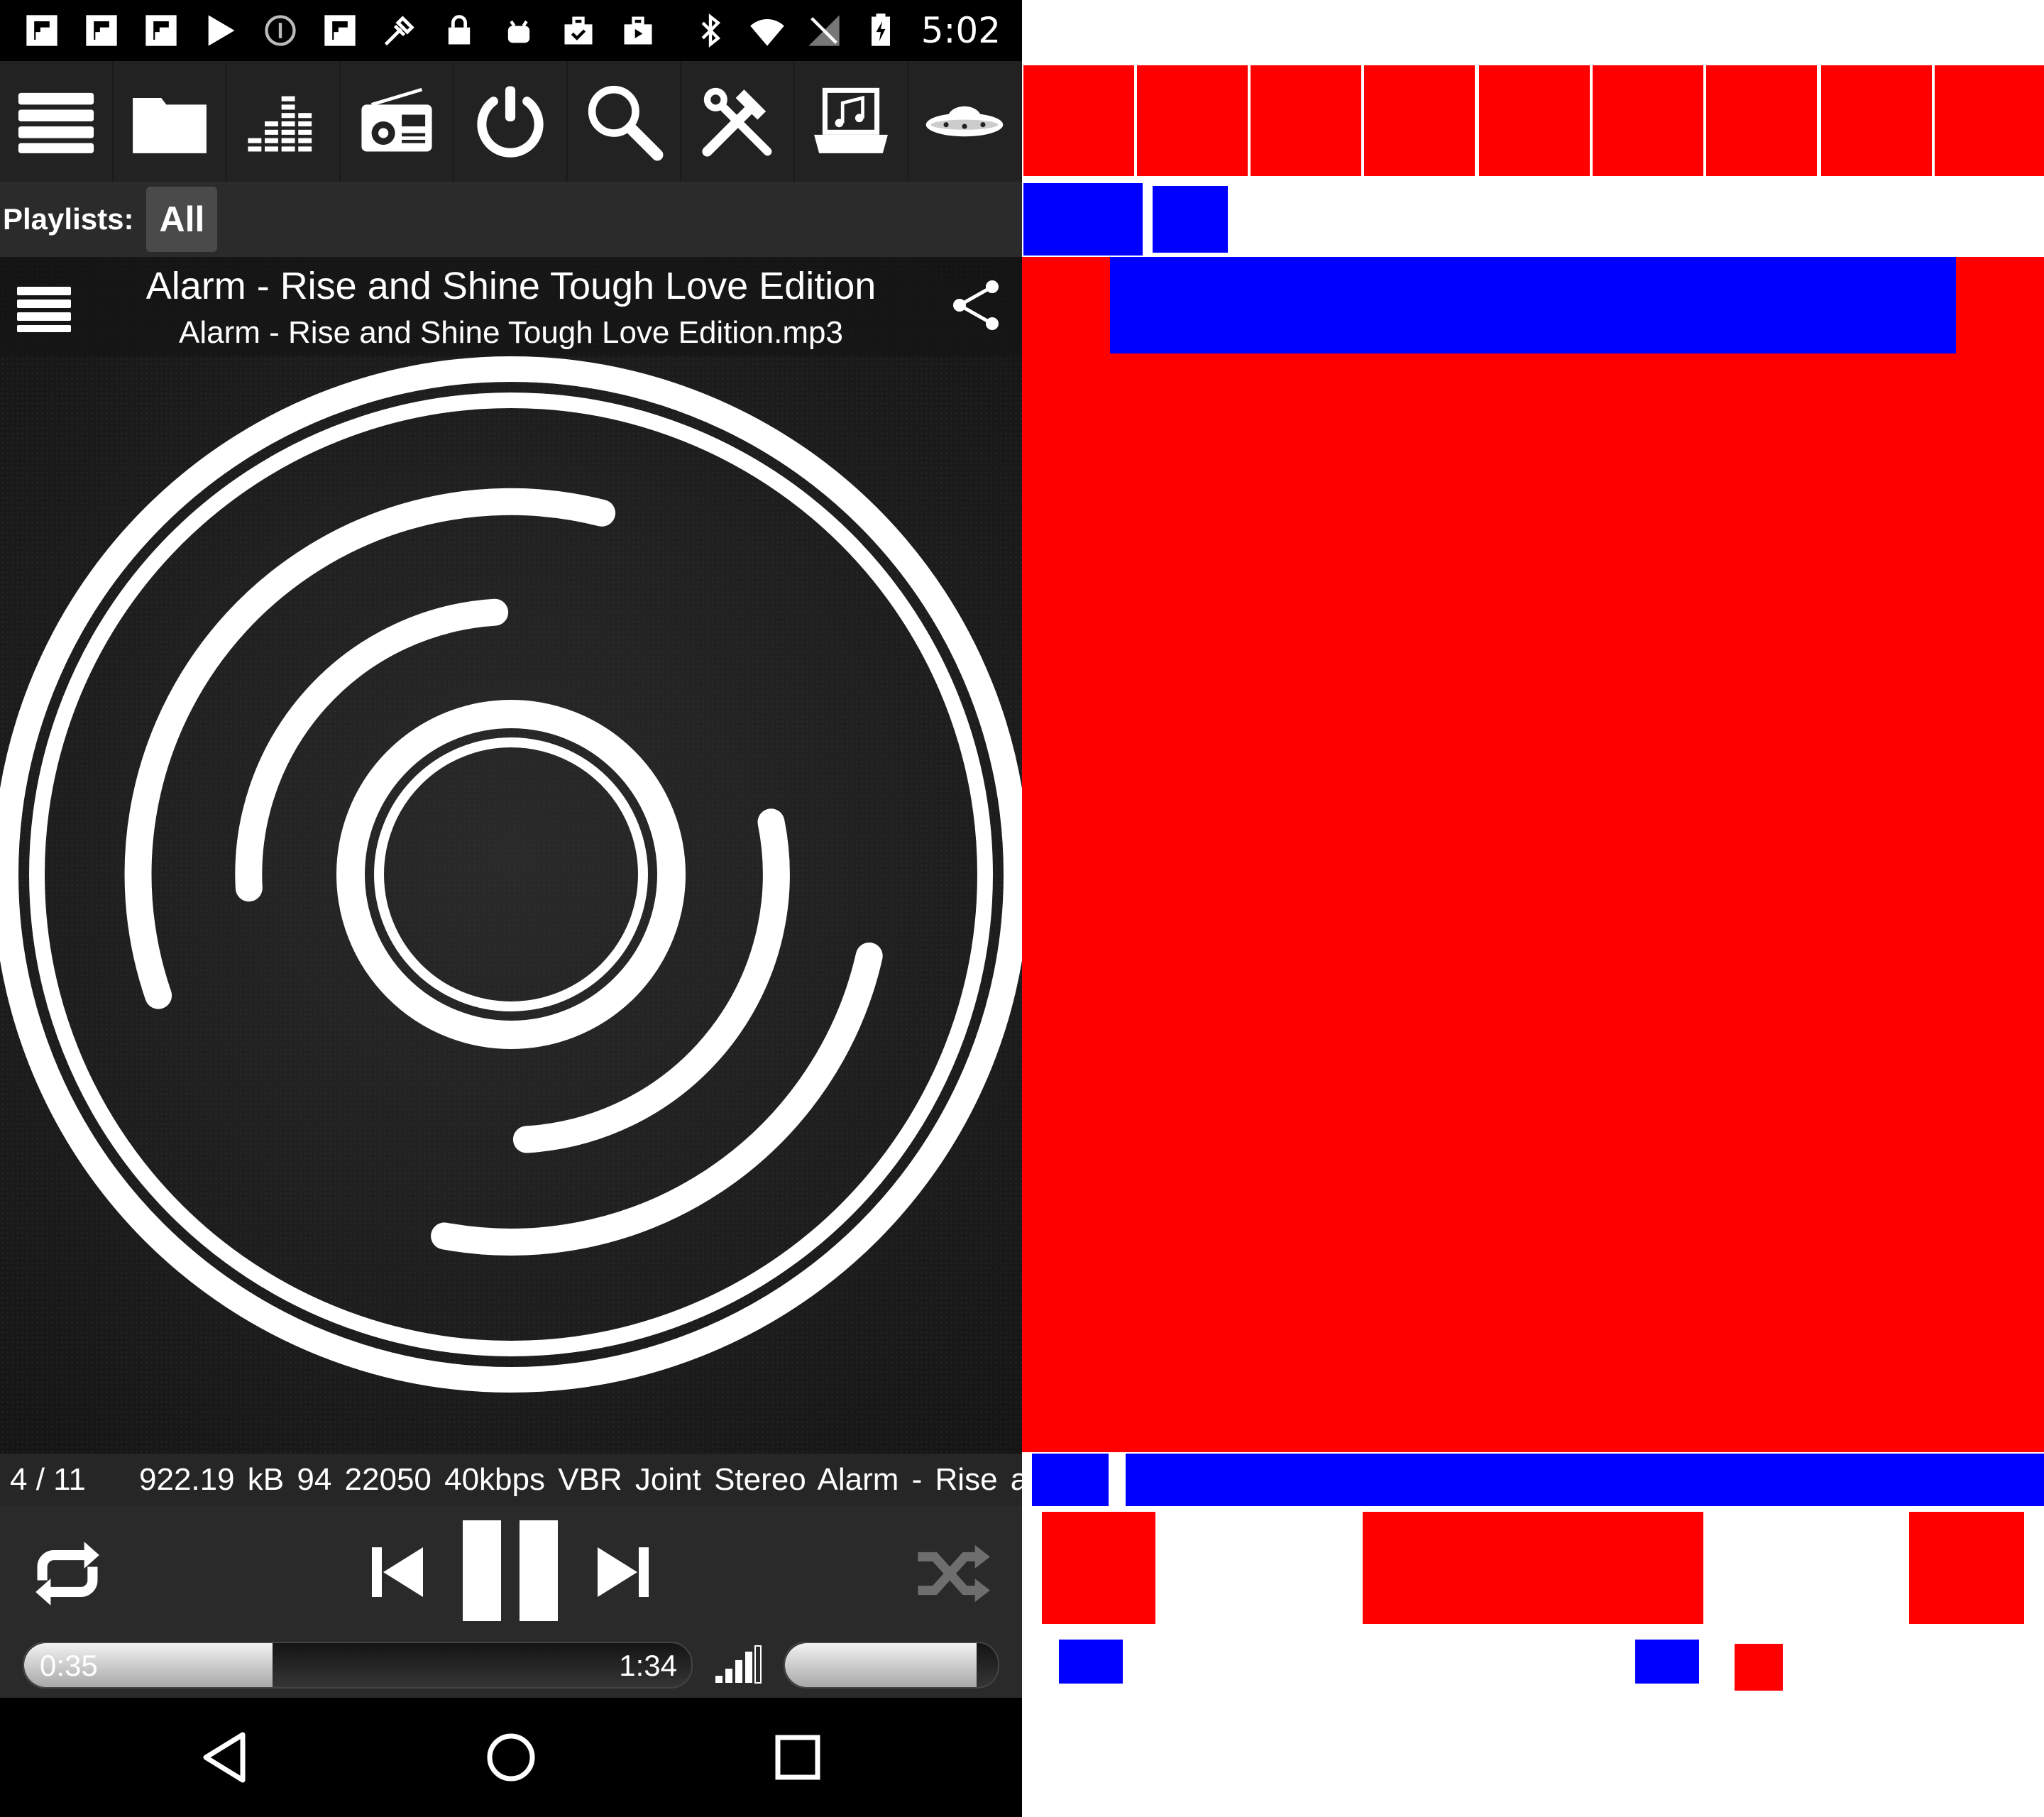 Image resolution: width=2044 pixels, height=1817 pixels. I want to click on volume-slider, so click(891, 1665).